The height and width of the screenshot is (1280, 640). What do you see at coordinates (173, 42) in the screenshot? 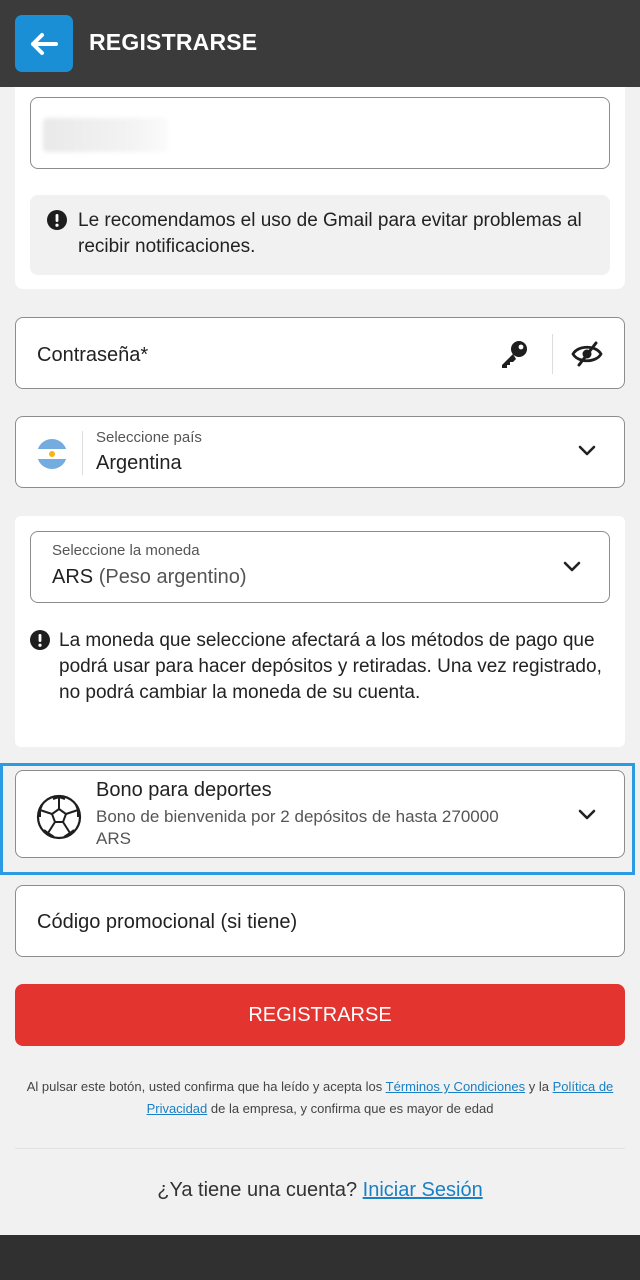
I see `page-title: REGISTRARSE` at bounding box center [173, 42].